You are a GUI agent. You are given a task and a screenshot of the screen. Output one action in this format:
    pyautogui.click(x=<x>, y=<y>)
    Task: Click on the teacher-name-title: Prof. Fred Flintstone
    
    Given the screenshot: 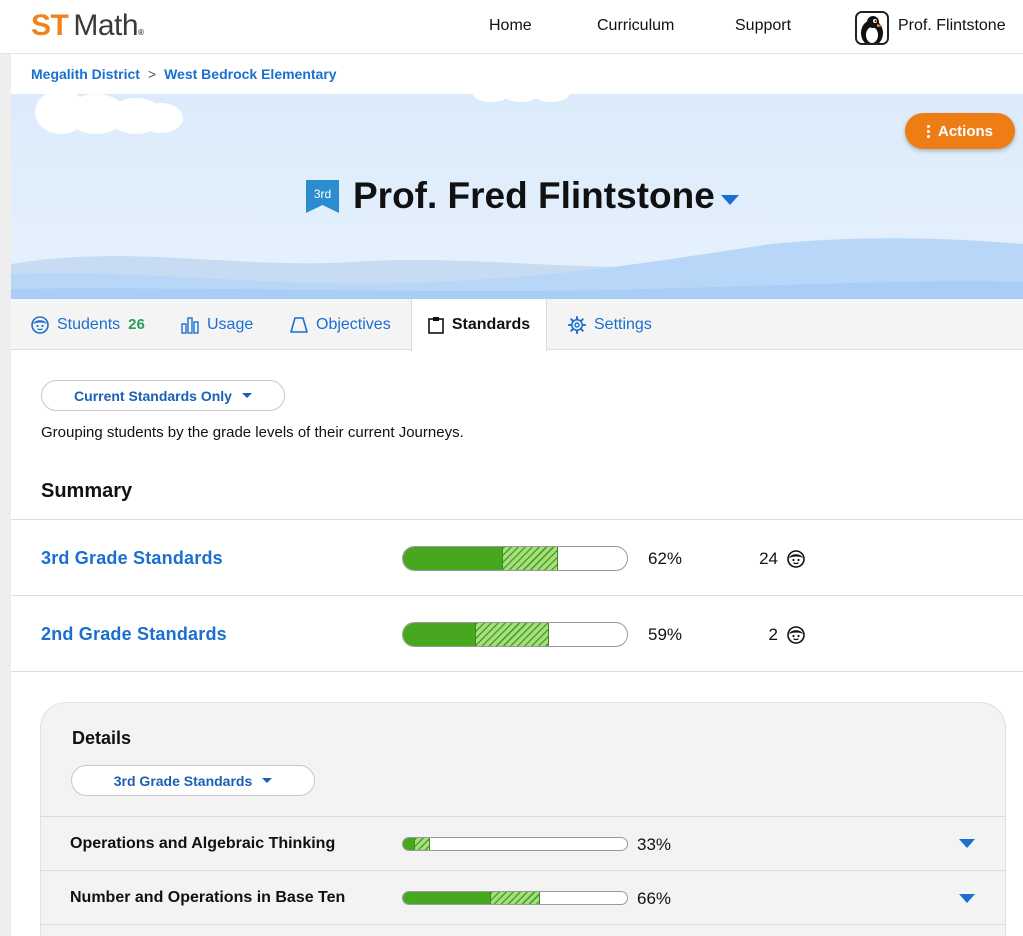 What is the action you would take?
    pyautogui.click(x=534, y=196)
    